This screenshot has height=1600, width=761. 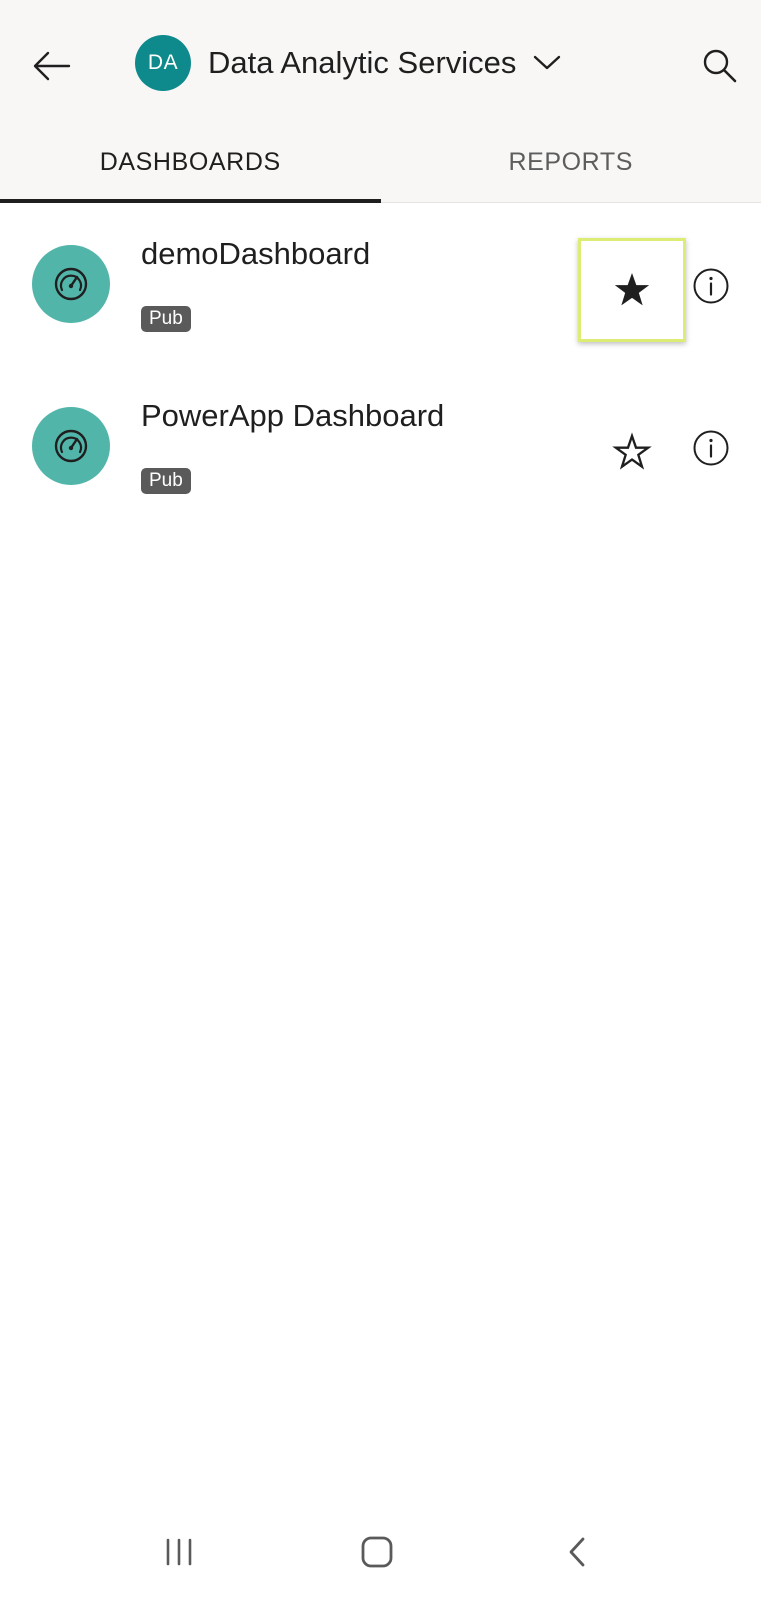 I want to click on search-button, so click(x=720, y=66).